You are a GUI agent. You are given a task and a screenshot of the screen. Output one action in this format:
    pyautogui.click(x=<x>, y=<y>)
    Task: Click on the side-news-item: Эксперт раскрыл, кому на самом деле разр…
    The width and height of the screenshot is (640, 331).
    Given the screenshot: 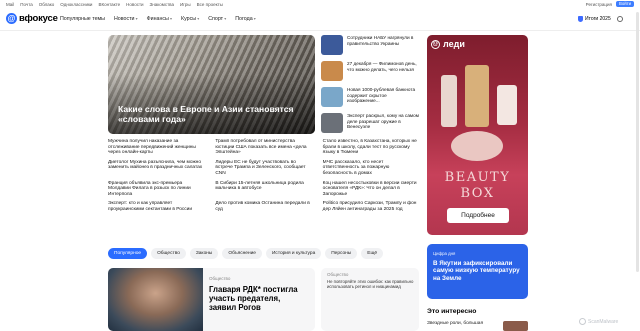 What is the action you would take?
    pyautogui.click(x=370, y=125)
    